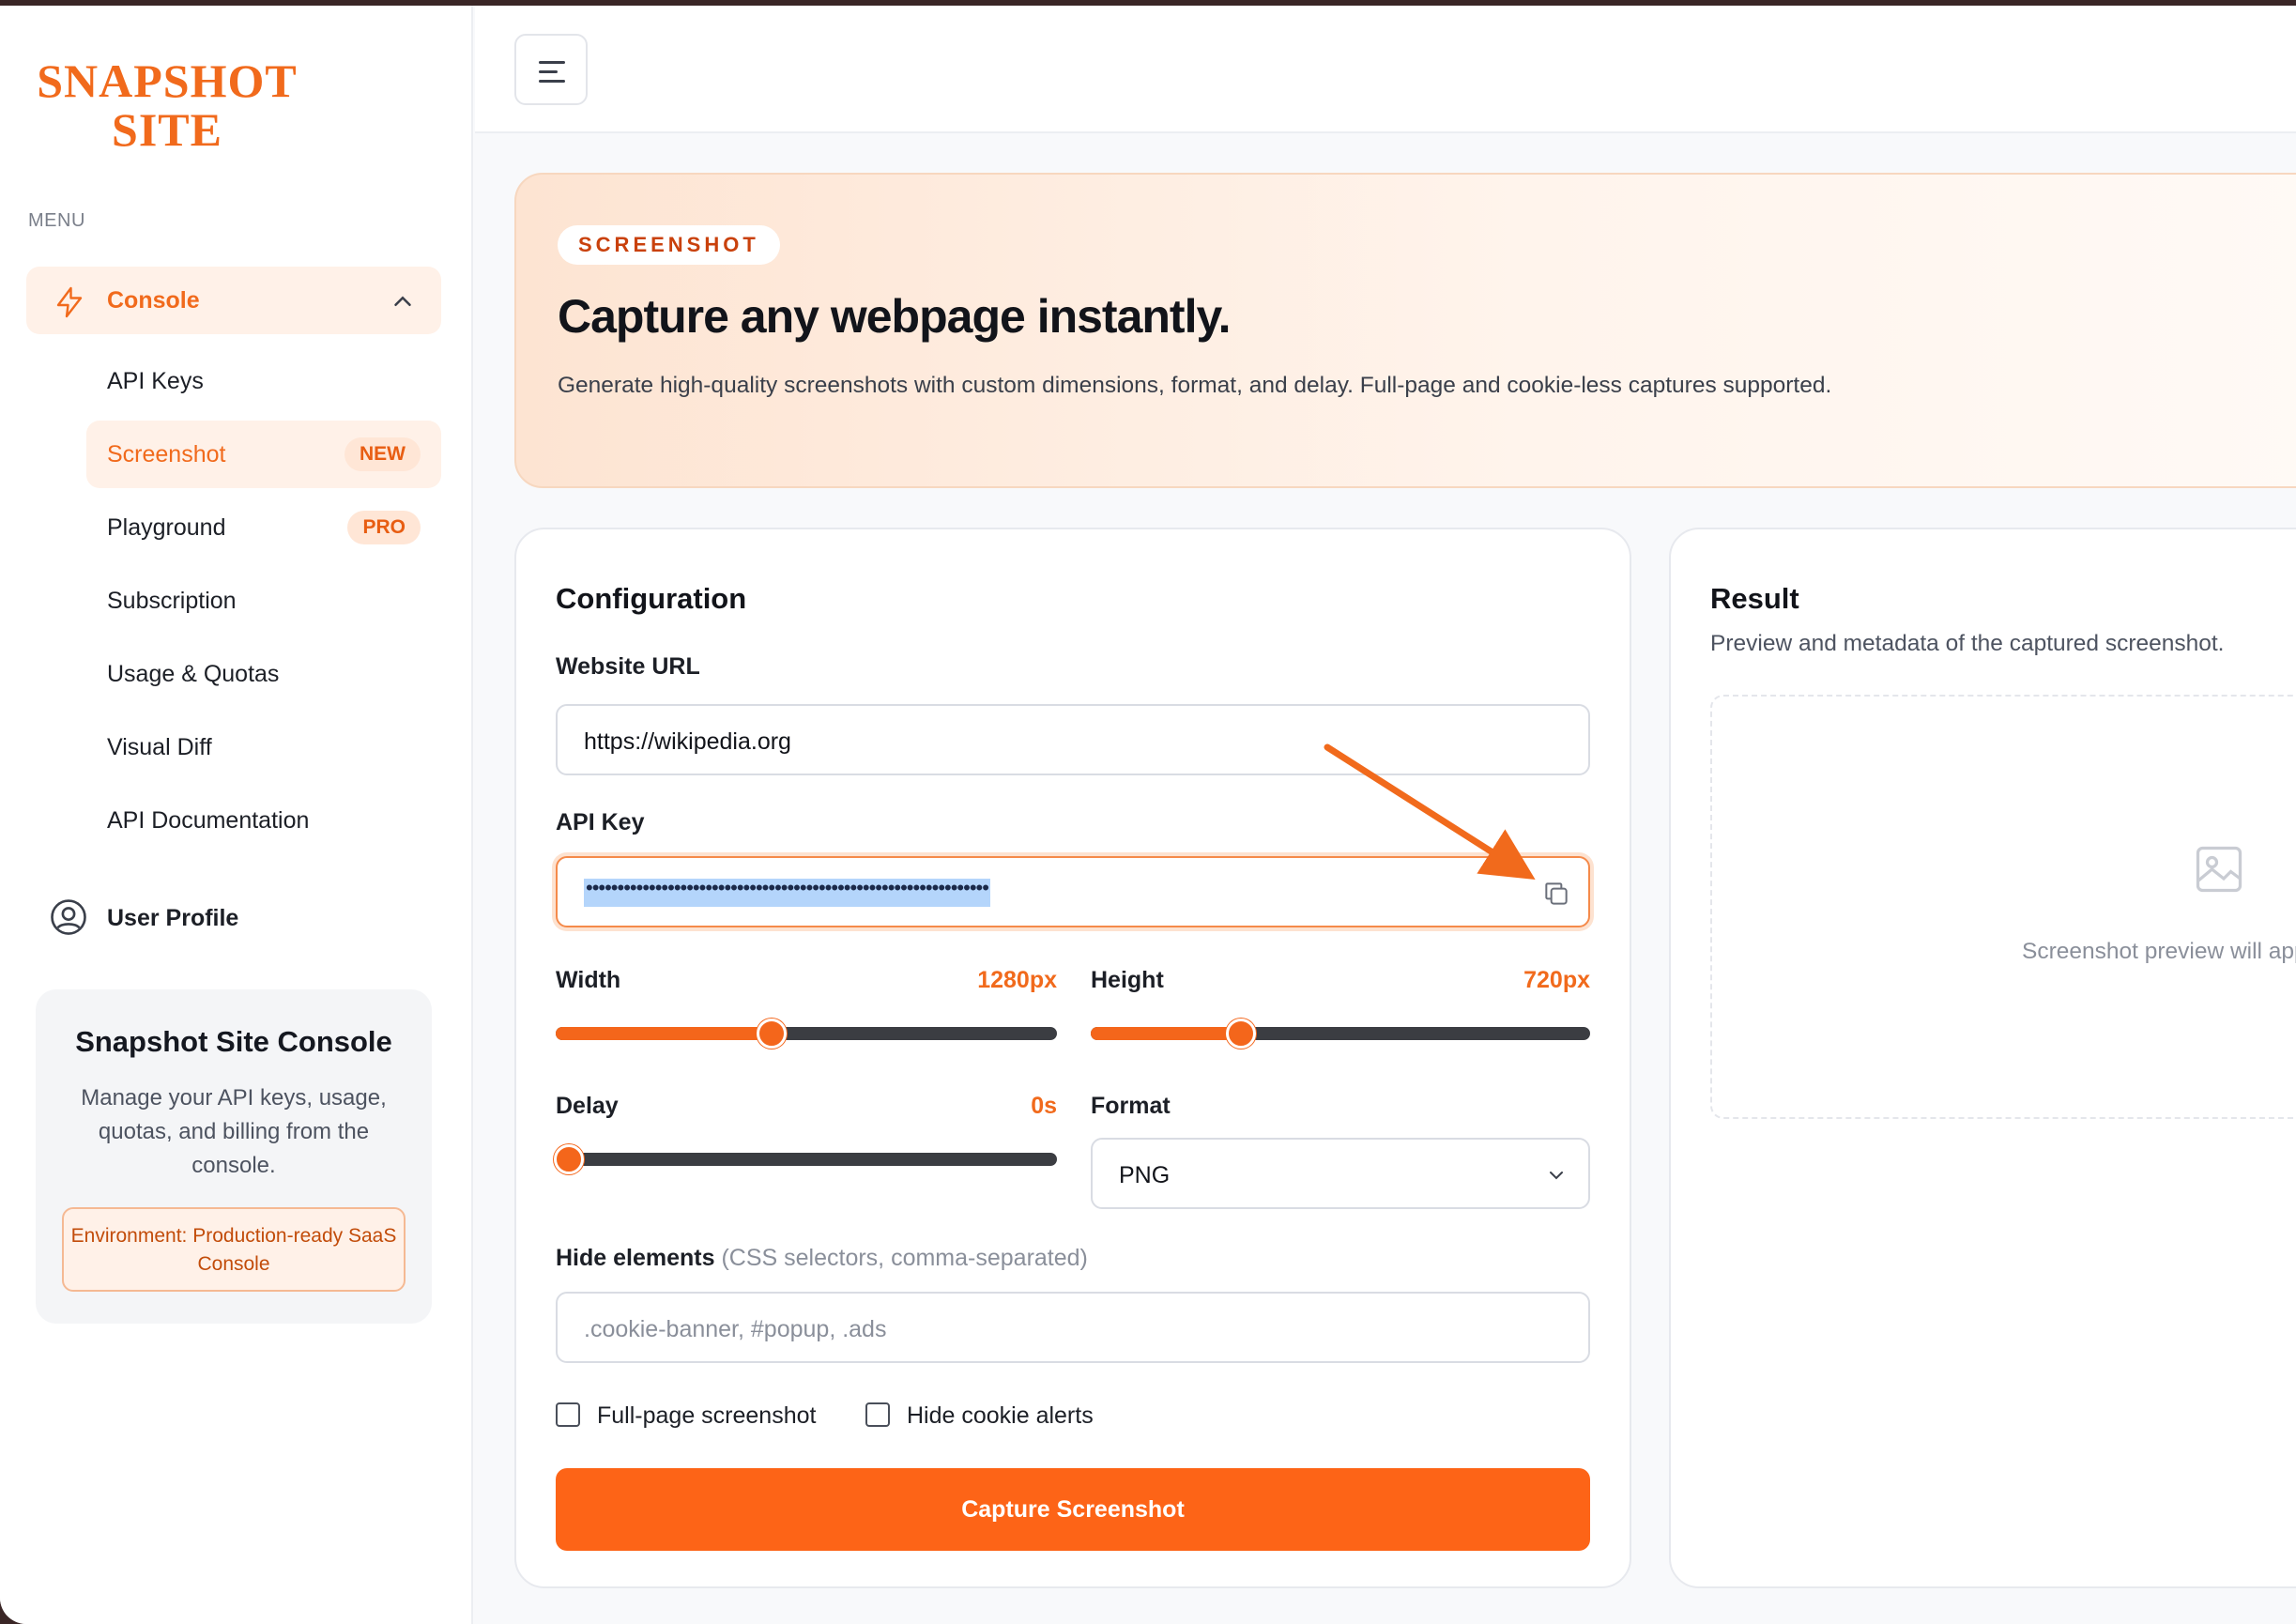  Describe the element at coordinates (153, 300) in the screenshot. I see `sidebar-item-label: Console` at that location.